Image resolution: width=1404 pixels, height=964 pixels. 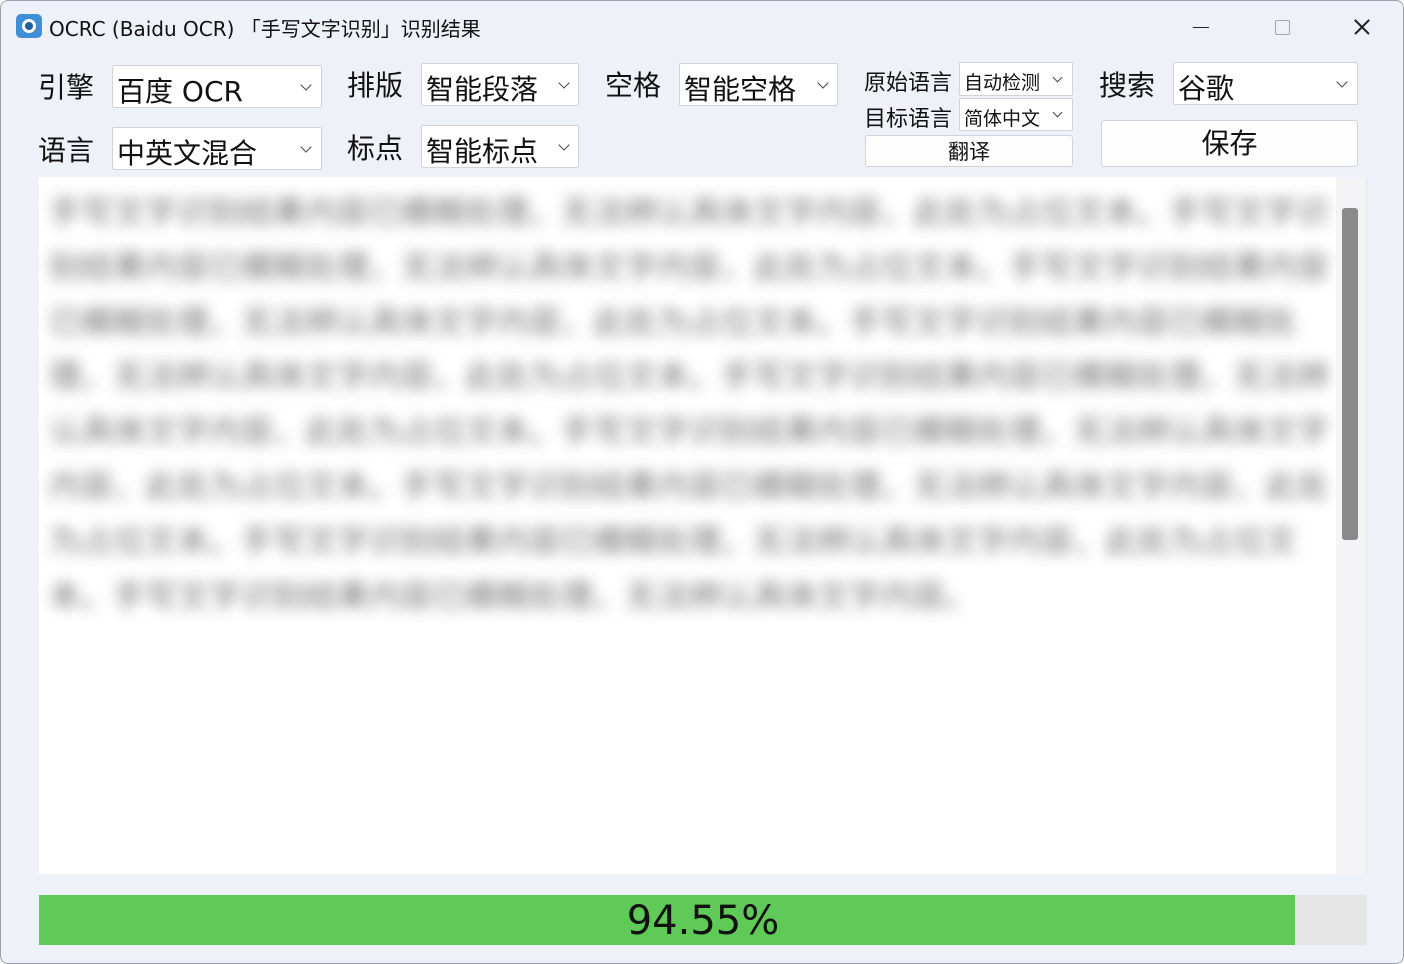 I want to click on source-language-label: 原始语言, so click(x=908, y=83).